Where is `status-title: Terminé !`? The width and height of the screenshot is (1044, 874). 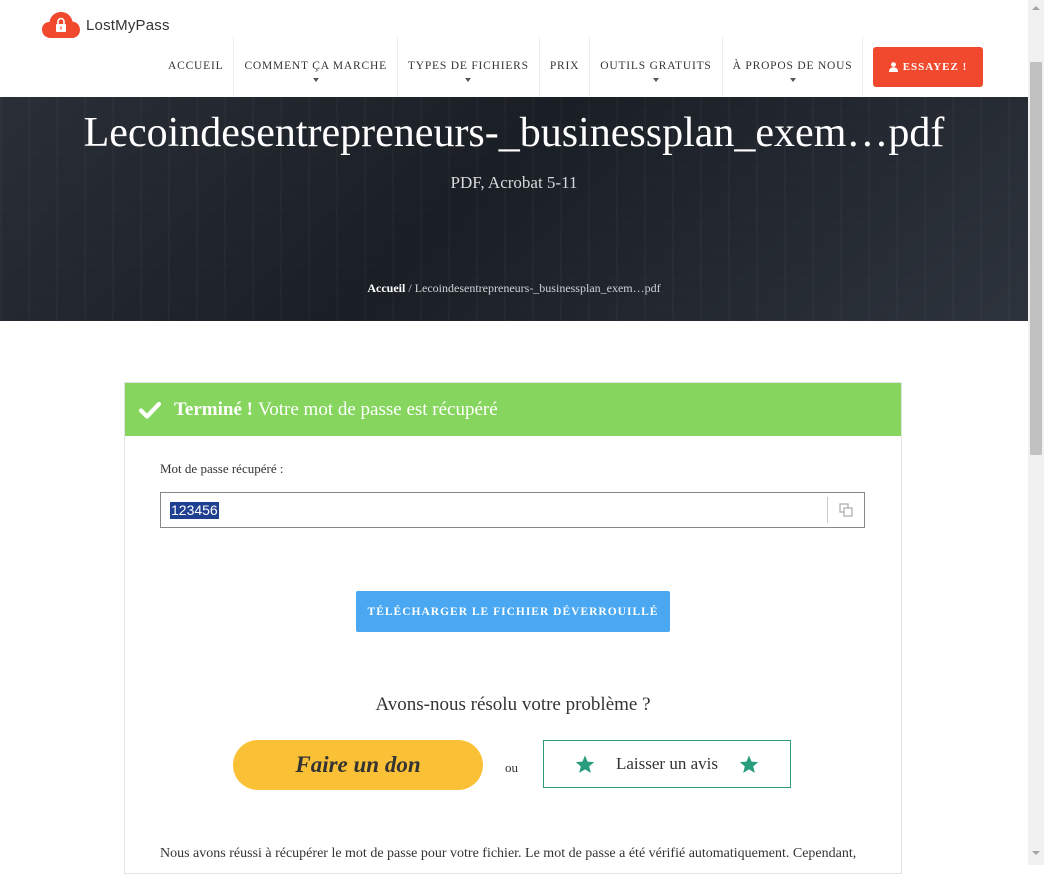
status-title: Terminé ! is located at coordinates (213, 409).